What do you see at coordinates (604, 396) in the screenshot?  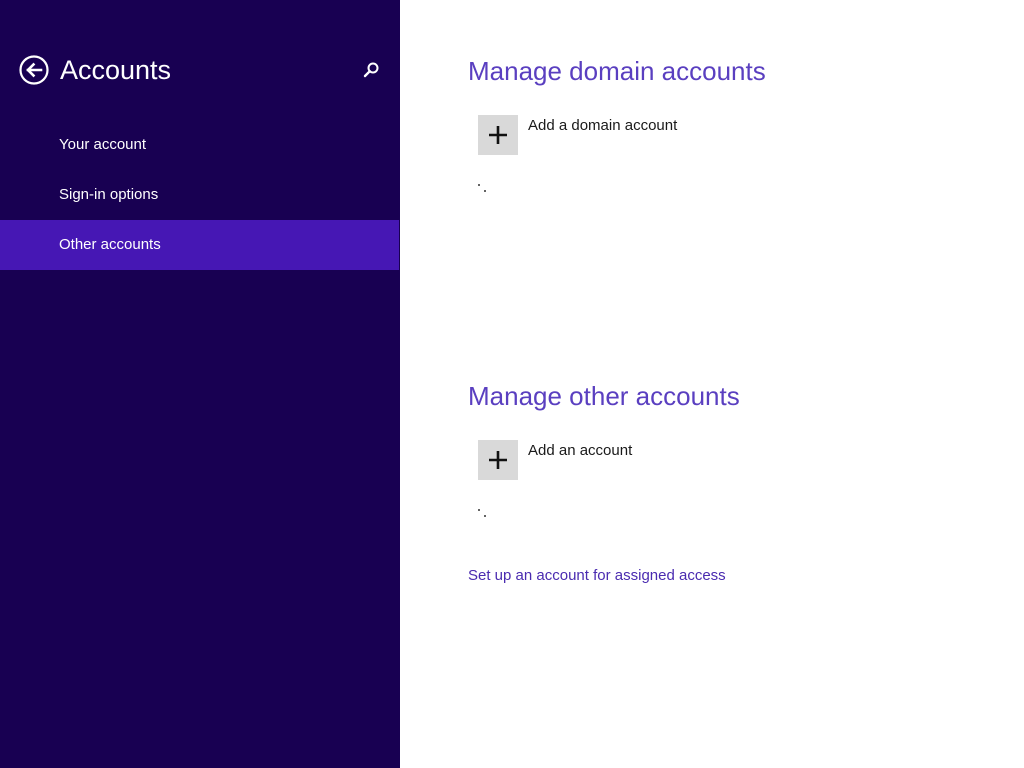 I see `other-accounts-heading: Manage other accounts` at bounding box center [604, 396].